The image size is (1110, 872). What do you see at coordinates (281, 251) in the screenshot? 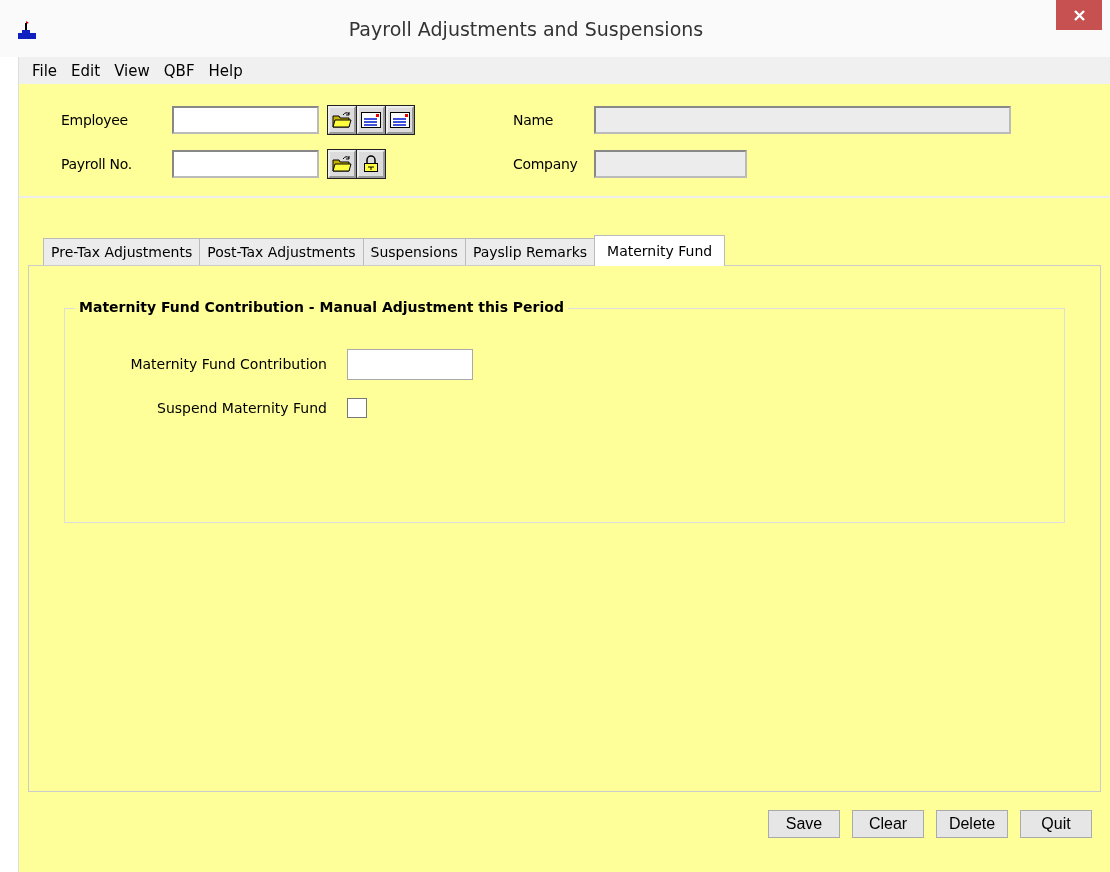
I see `tab: Post-Tax Adjustments` at bounding box center [281, 251].